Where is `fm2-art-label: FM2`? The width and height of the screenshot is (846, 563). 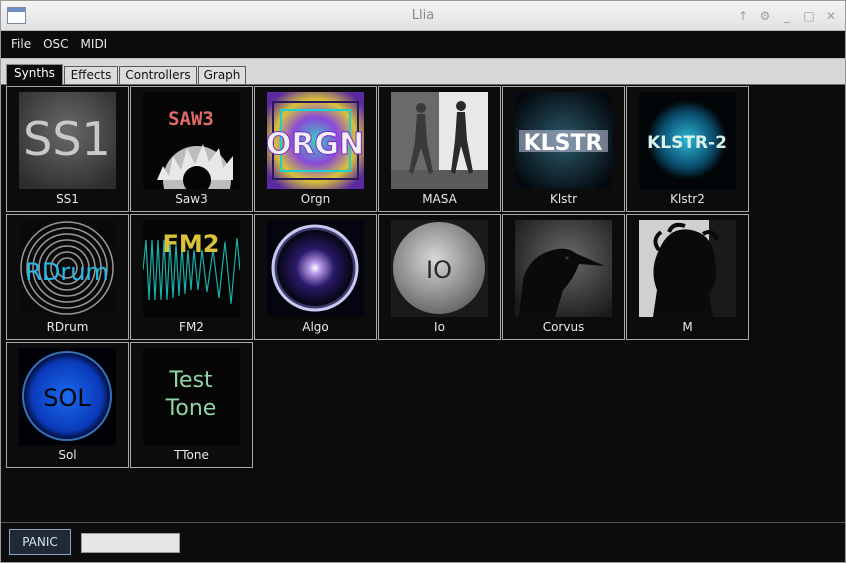
fm2-art-label: FM2 is located at coordinates (191, 244).